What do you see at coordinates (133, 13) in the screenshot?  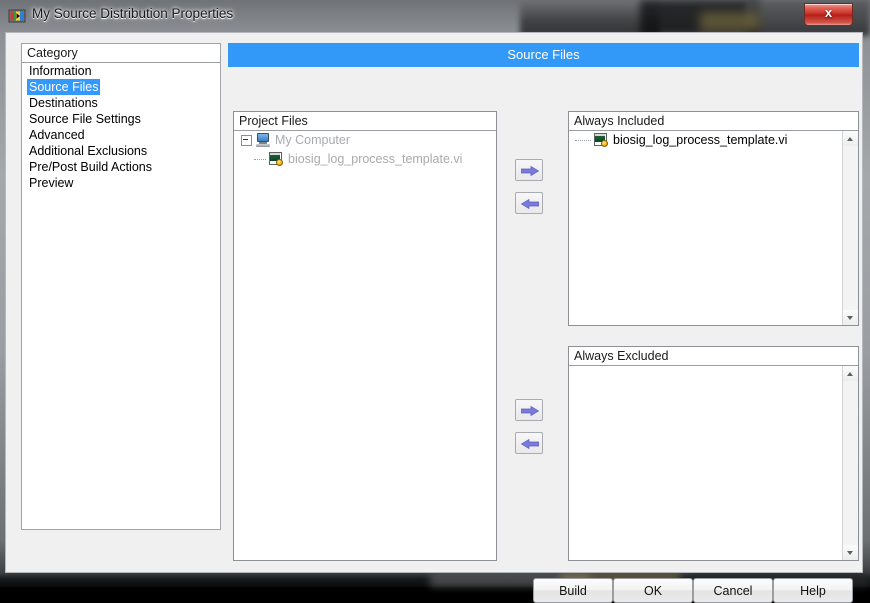 I see `window-title: My Source Distribution Properties` at bounding box center [133, 13].